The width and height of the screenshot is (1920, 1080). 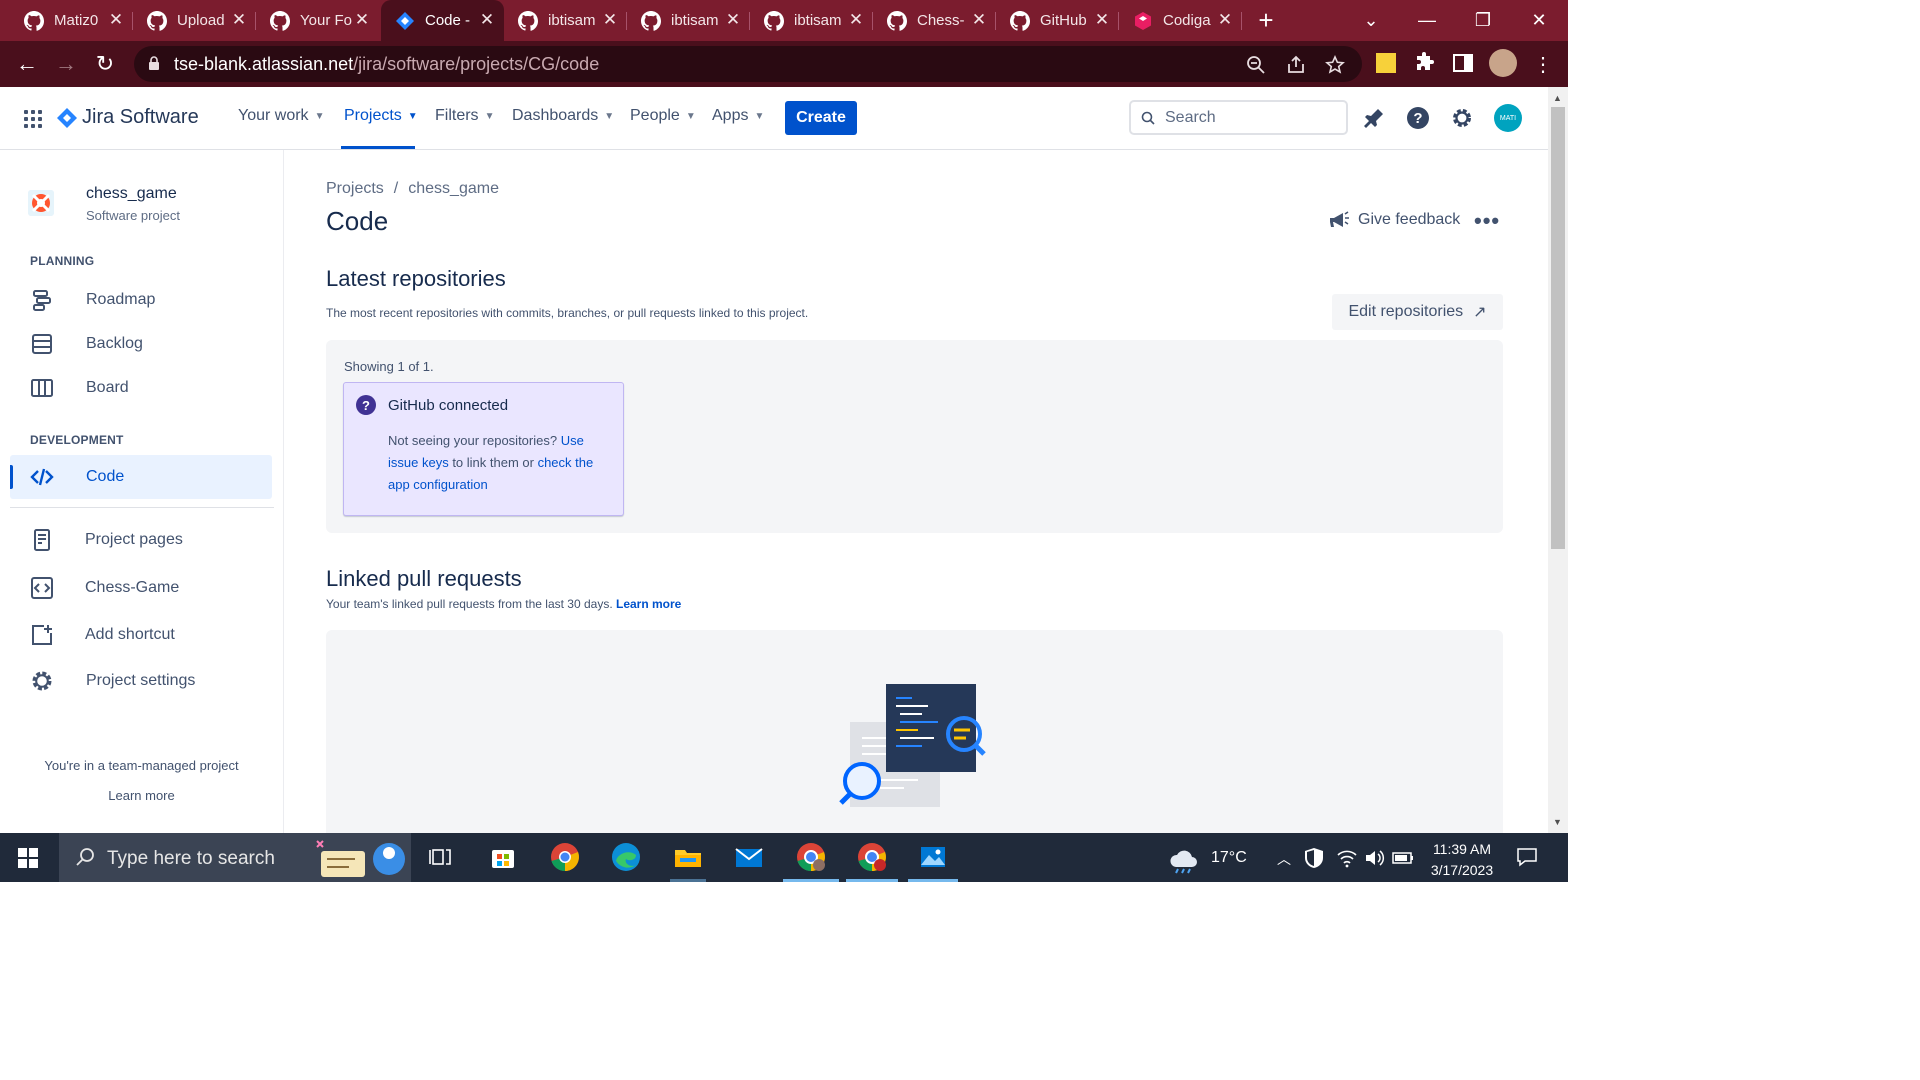 What do you see at coordinates (317, 20) in the screenshot?
I see `browser-tab: Your Fo ✕` at bounding box center [317, 20].